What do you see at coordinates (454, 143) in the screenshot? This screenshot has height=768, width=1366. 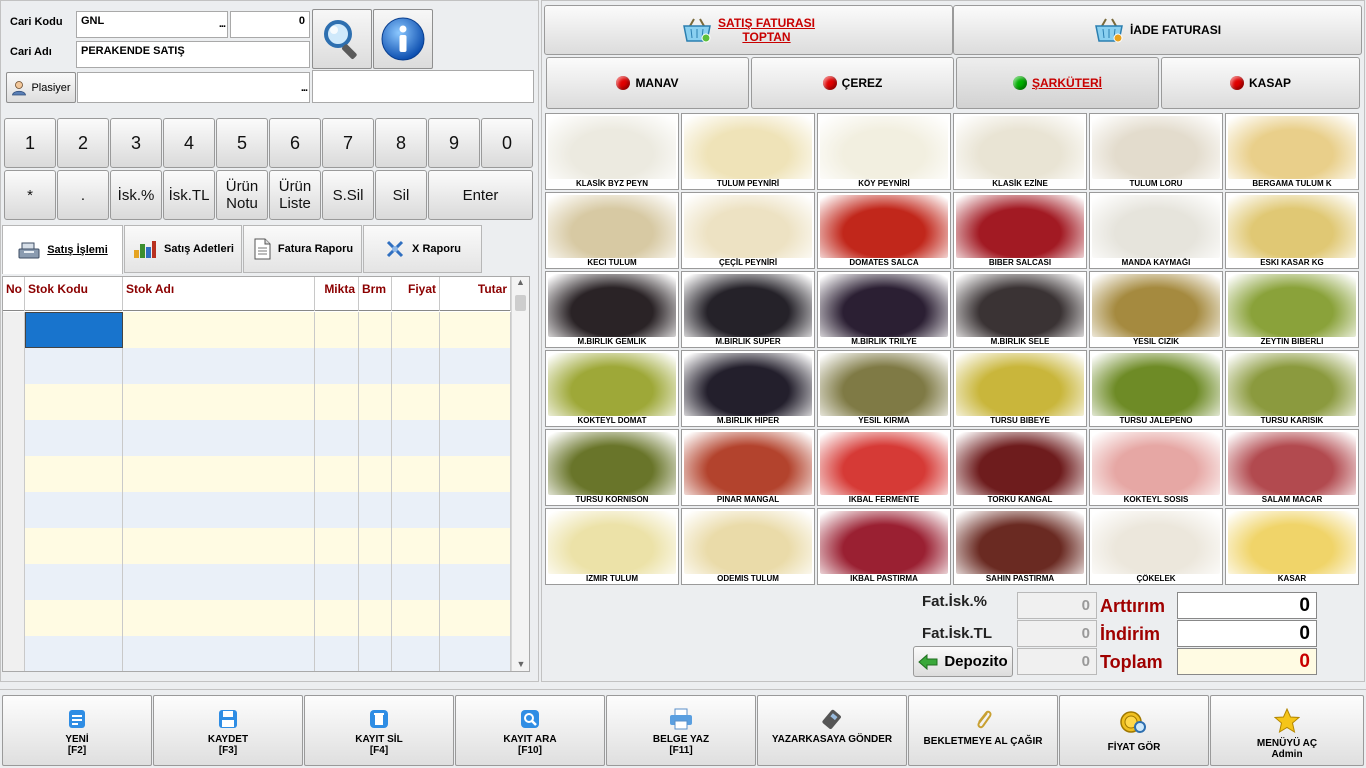 I see `key-9: 9` at bounding box center [454, 143].